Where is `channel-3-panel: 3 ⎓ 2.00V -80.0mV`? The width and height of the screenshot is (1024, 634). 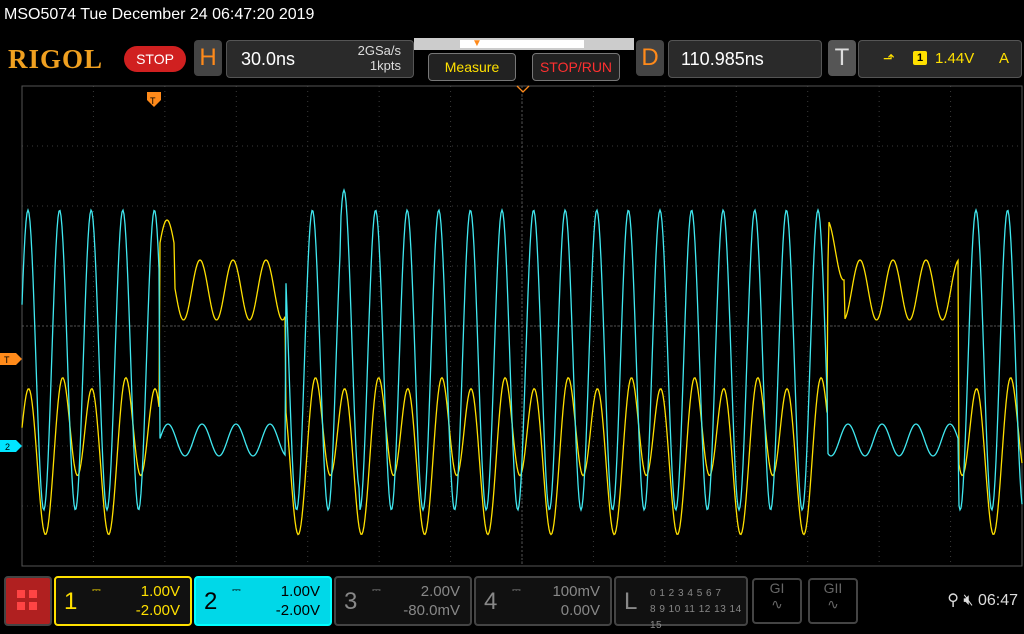
channel-3-panel: 3 ⎓ 2.00V -80.0mV is located at coordinates (403, 601).